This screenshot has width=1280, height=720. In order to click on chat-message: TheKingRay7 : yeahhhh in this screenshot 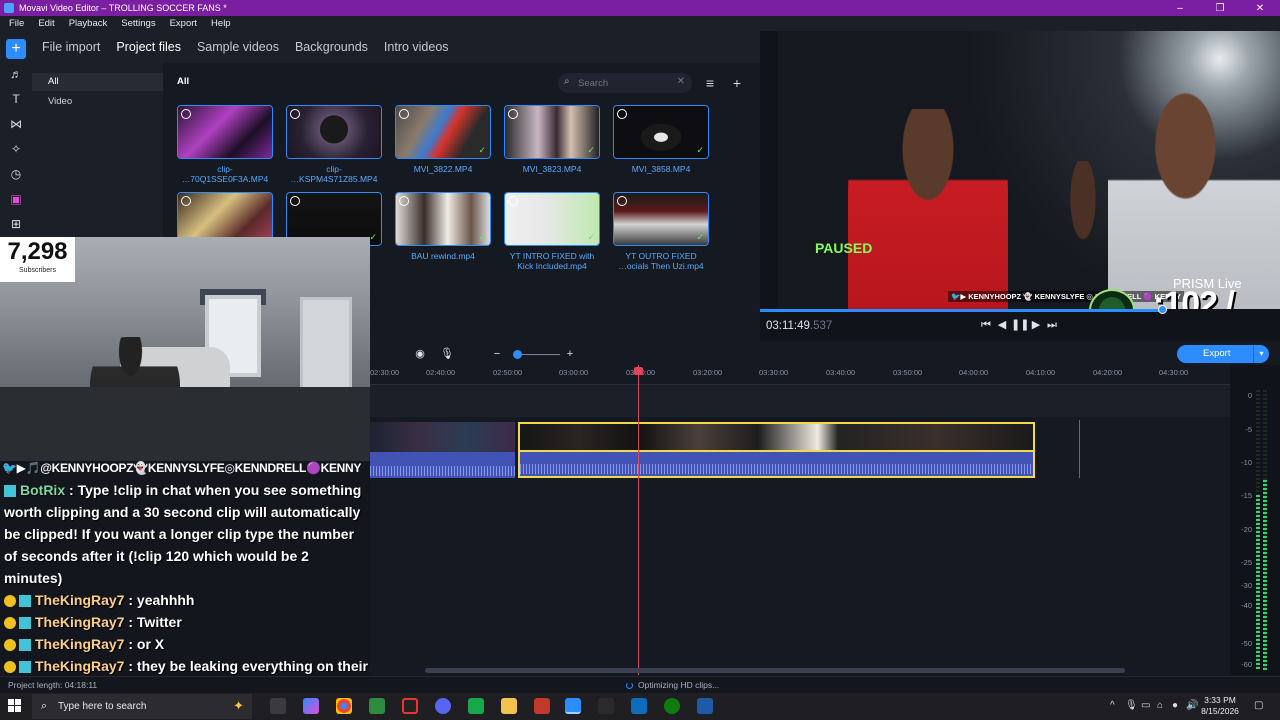, I will do `click(185, 600)`.